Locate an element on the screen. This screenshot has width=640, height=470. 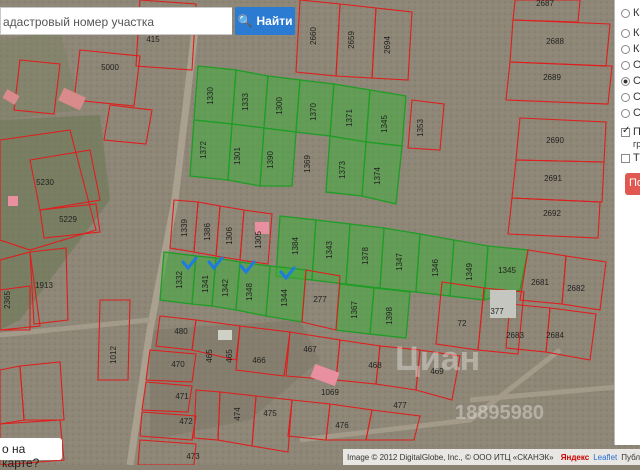
parcel-number-label: 2688 is located at coordinates (555, 41).